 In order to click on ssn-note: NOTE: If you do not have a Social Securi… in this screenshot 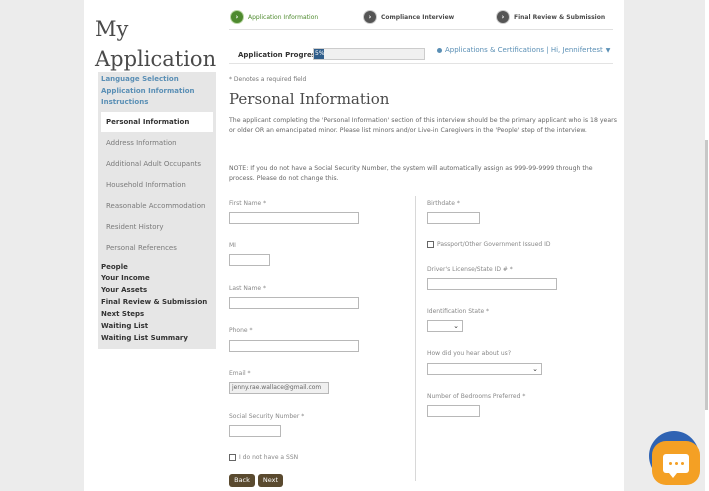, I will do `click(411, 173)`.